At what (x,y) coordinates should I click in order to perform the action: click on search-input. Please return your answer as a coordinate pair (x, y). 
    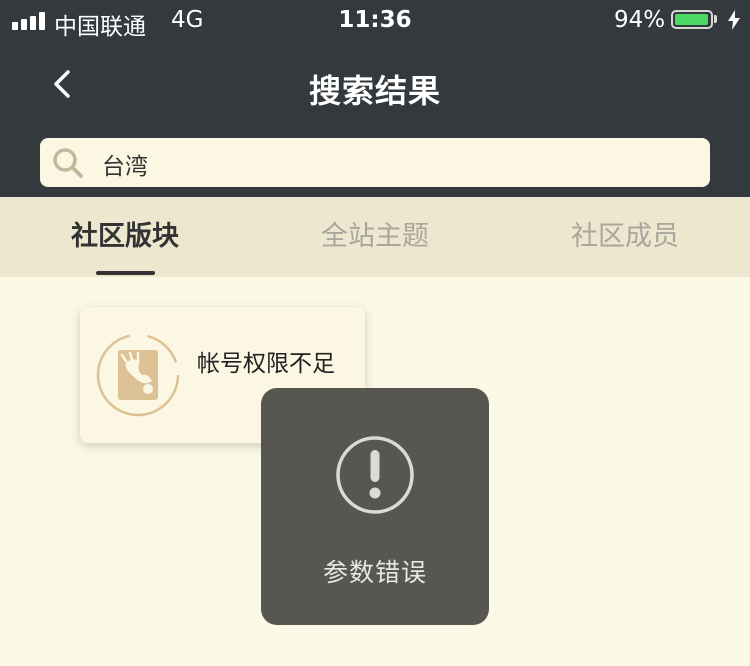
    Looking at the image, I should click on (397, 163).